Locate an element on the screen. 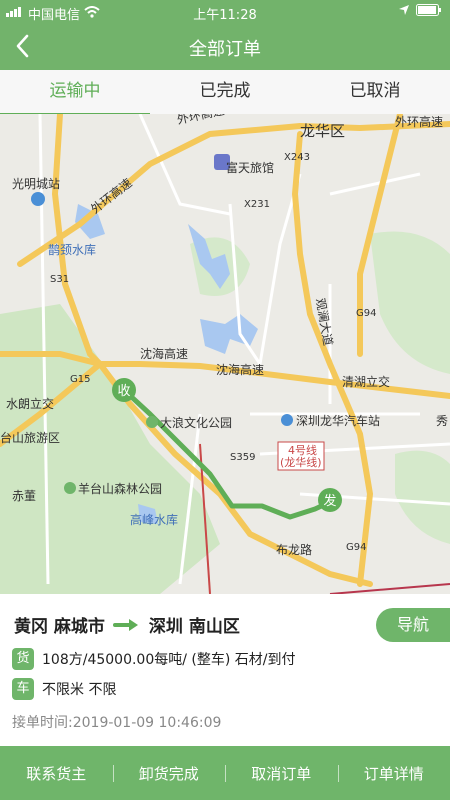 Image resolution: width=450 pixels, height=800 pixels. map-label: G15 is located at coordinates (80, 379).